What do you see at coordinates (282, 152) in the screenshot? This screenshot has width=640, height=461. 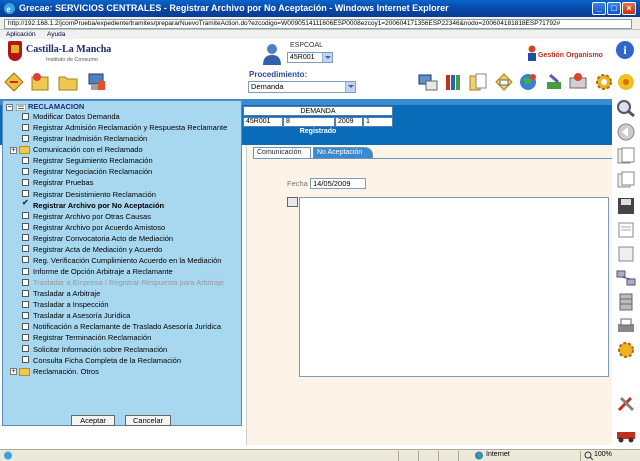 I see `tab-comunicacion: Comunicación` at bounding box center [282, 152].